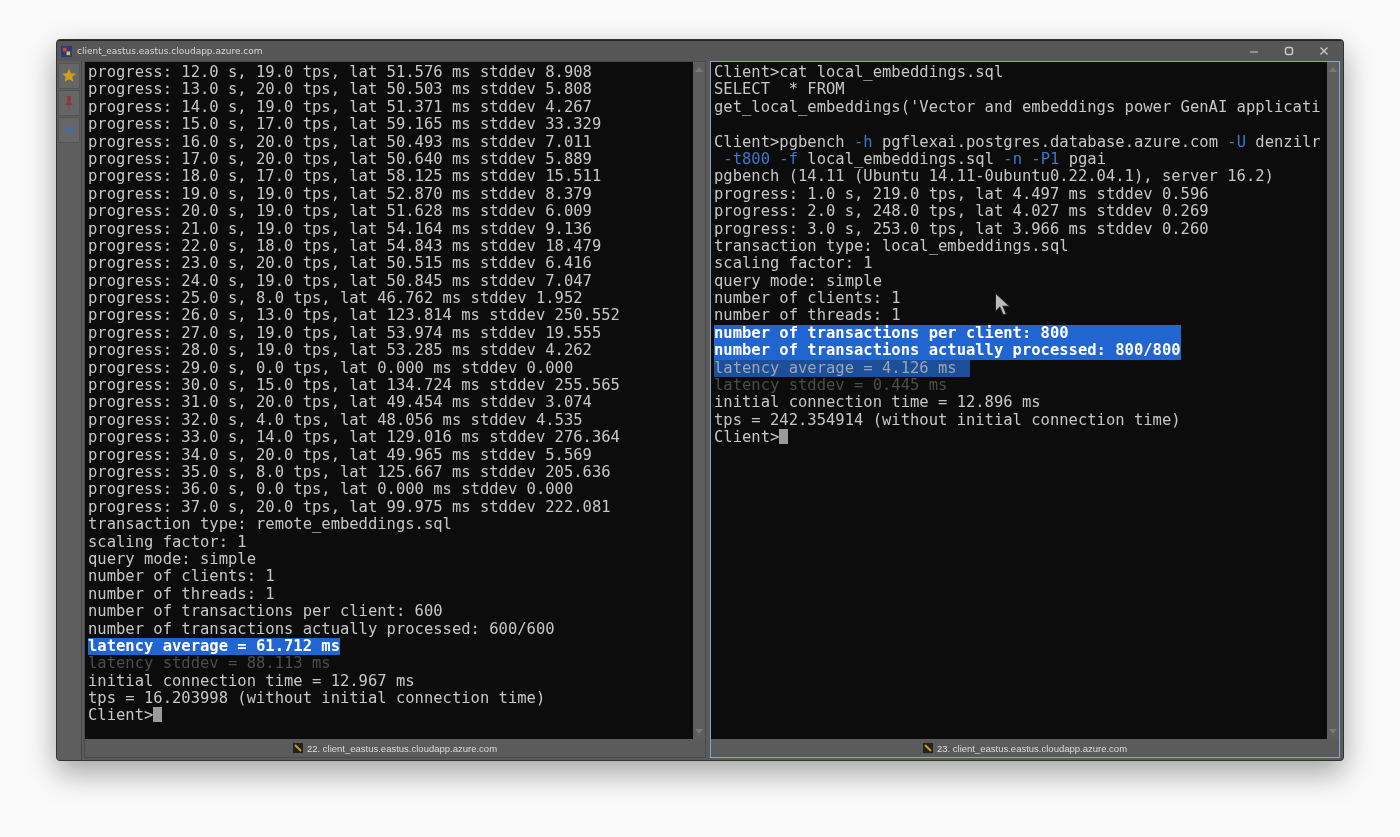  I want to click on paper-plane-icon, so click(69, 130).